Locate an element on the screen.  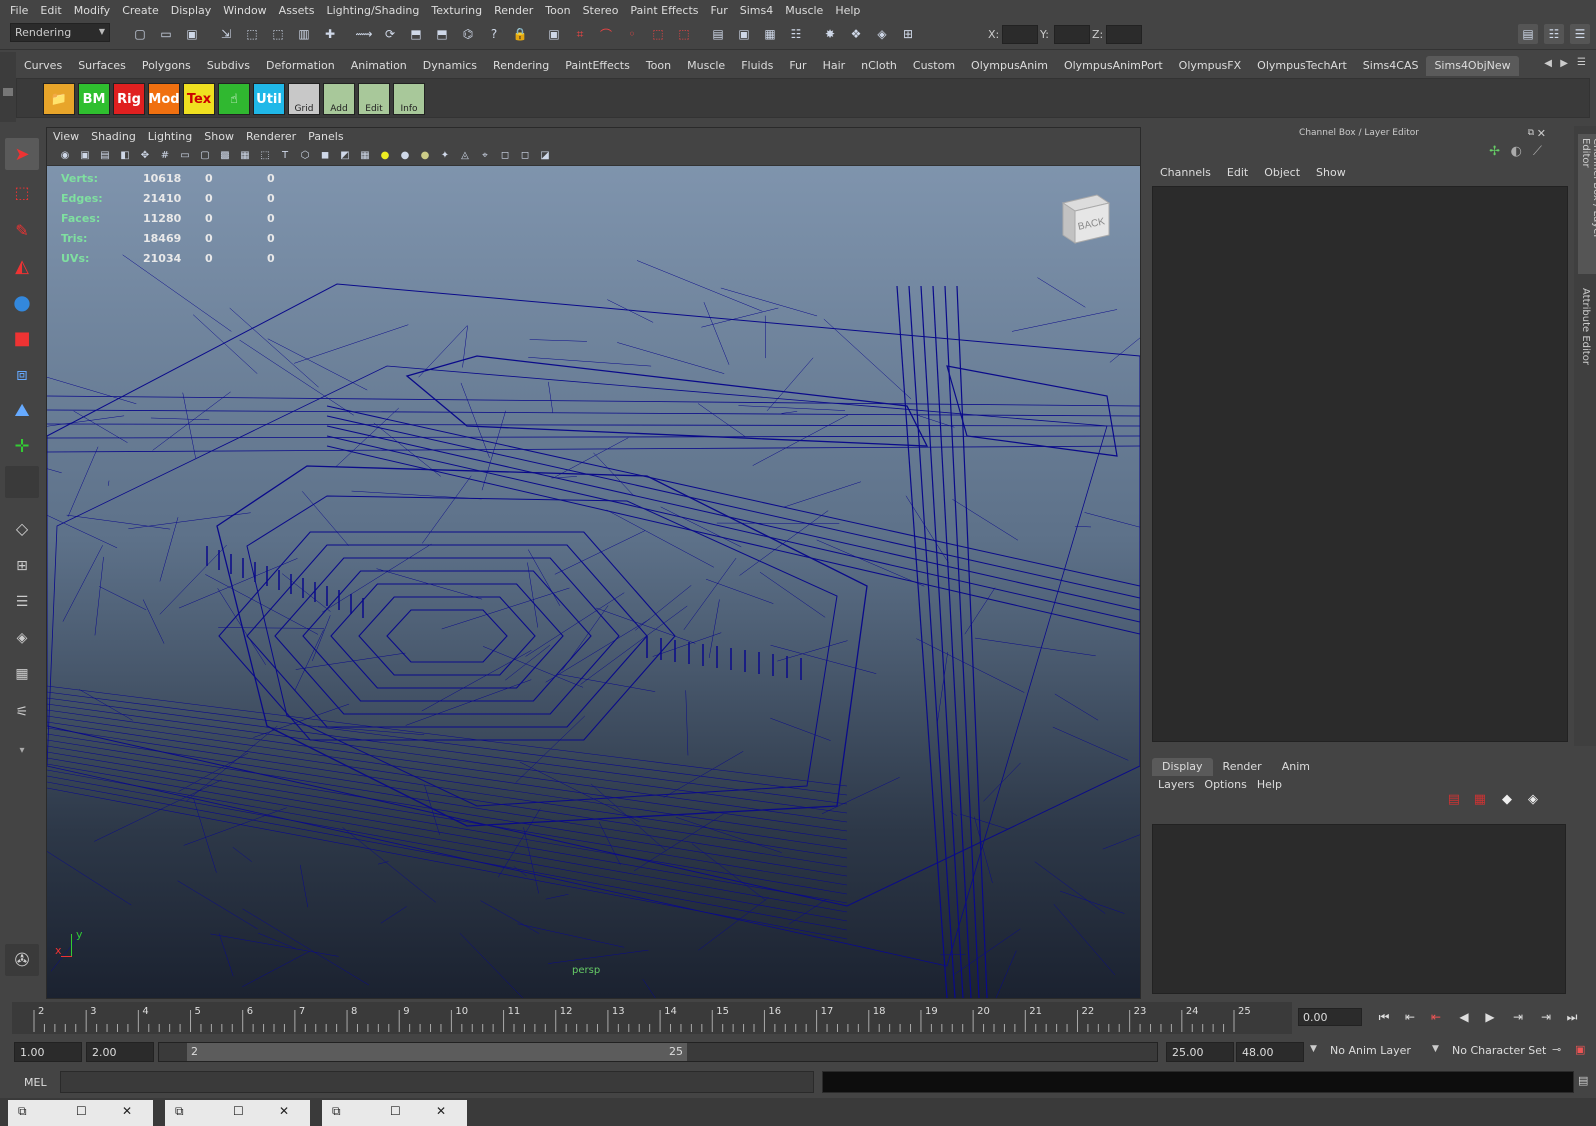
shelf-tab-olympustechart: OlympusTechArt is located at coordinates (1302, 66).